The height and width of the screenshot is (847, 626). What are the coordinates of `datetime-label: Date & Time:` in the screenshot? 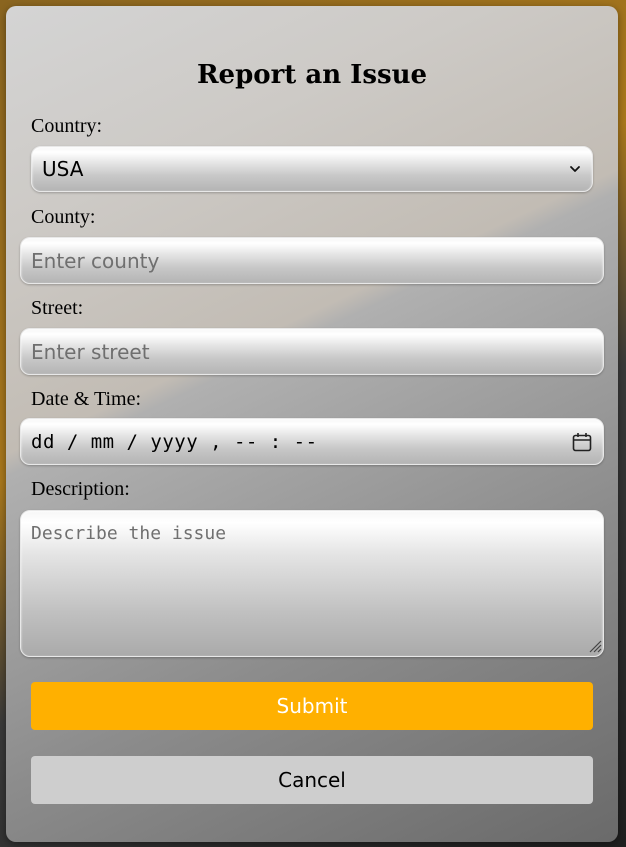 It's located at (86, 399).